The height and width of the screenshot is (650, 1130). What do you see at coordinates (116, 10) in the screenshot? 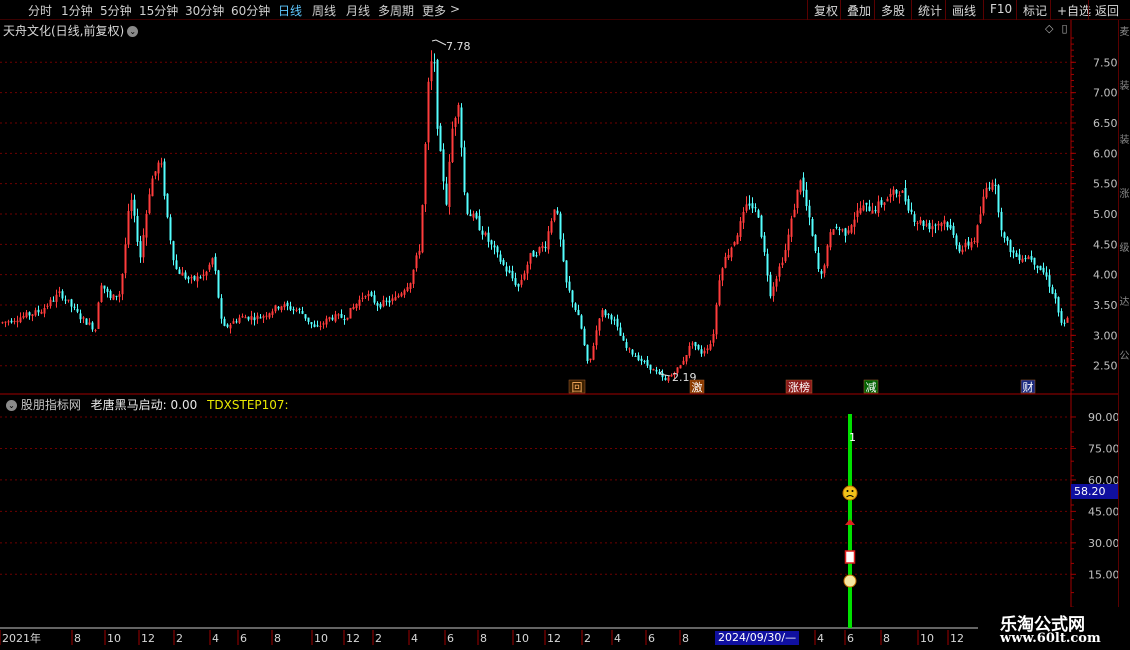
I see `period-tab-2: 5分钟` at bounding box center [116, 10].